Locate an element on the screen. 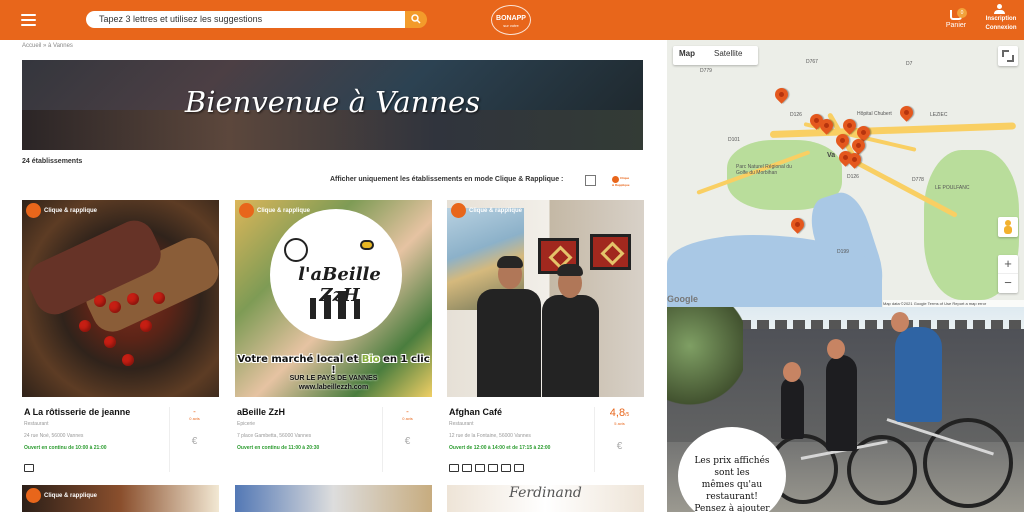 This screenshot has height=512, width=1024. restaurant-card-partial: Clique & rapplique is located at coordinates (120, 498).